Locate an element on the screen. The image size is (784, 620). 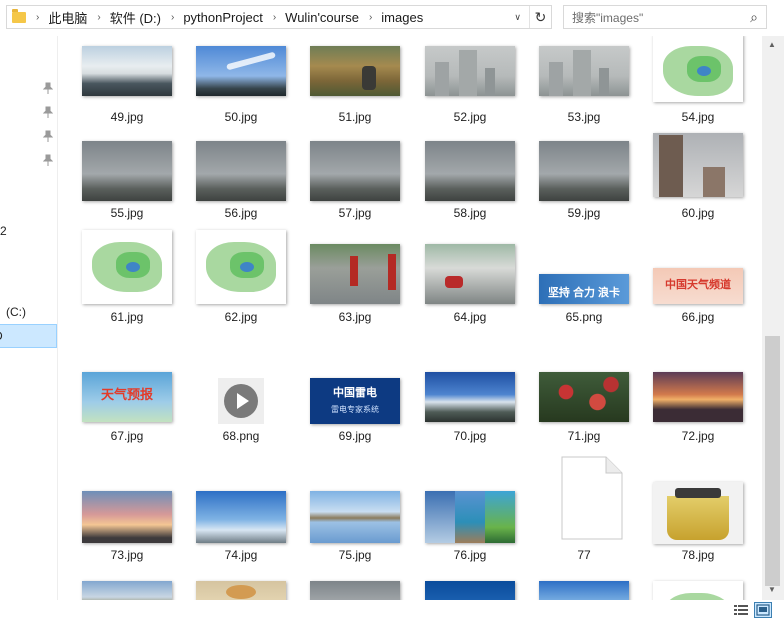
vertical-scrollbar: ▲ ▼ is located at coordinates (773, 318).